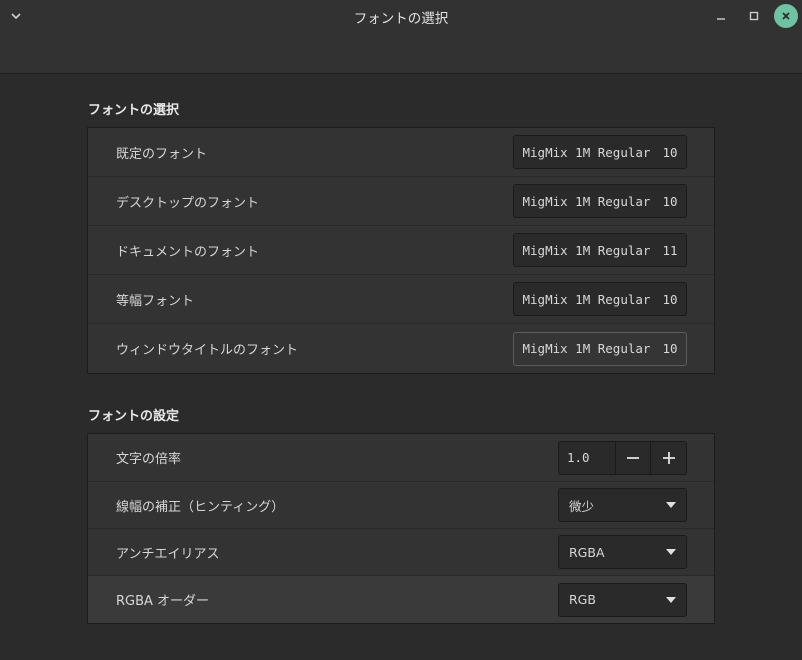  I want to click on decrement-button, so click(632, 457).